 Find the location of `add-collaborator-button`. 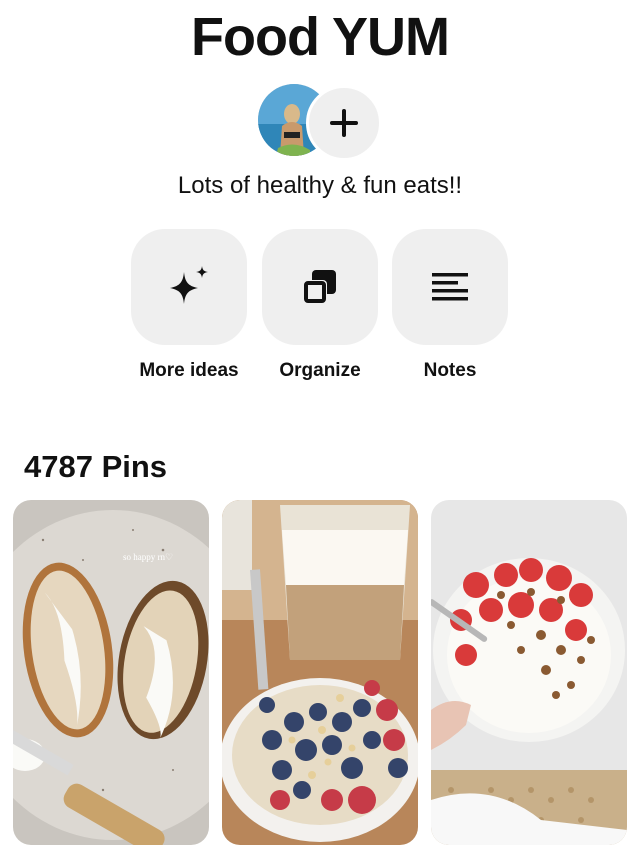

add-collaborator-button is located at coordinates (344, 123).